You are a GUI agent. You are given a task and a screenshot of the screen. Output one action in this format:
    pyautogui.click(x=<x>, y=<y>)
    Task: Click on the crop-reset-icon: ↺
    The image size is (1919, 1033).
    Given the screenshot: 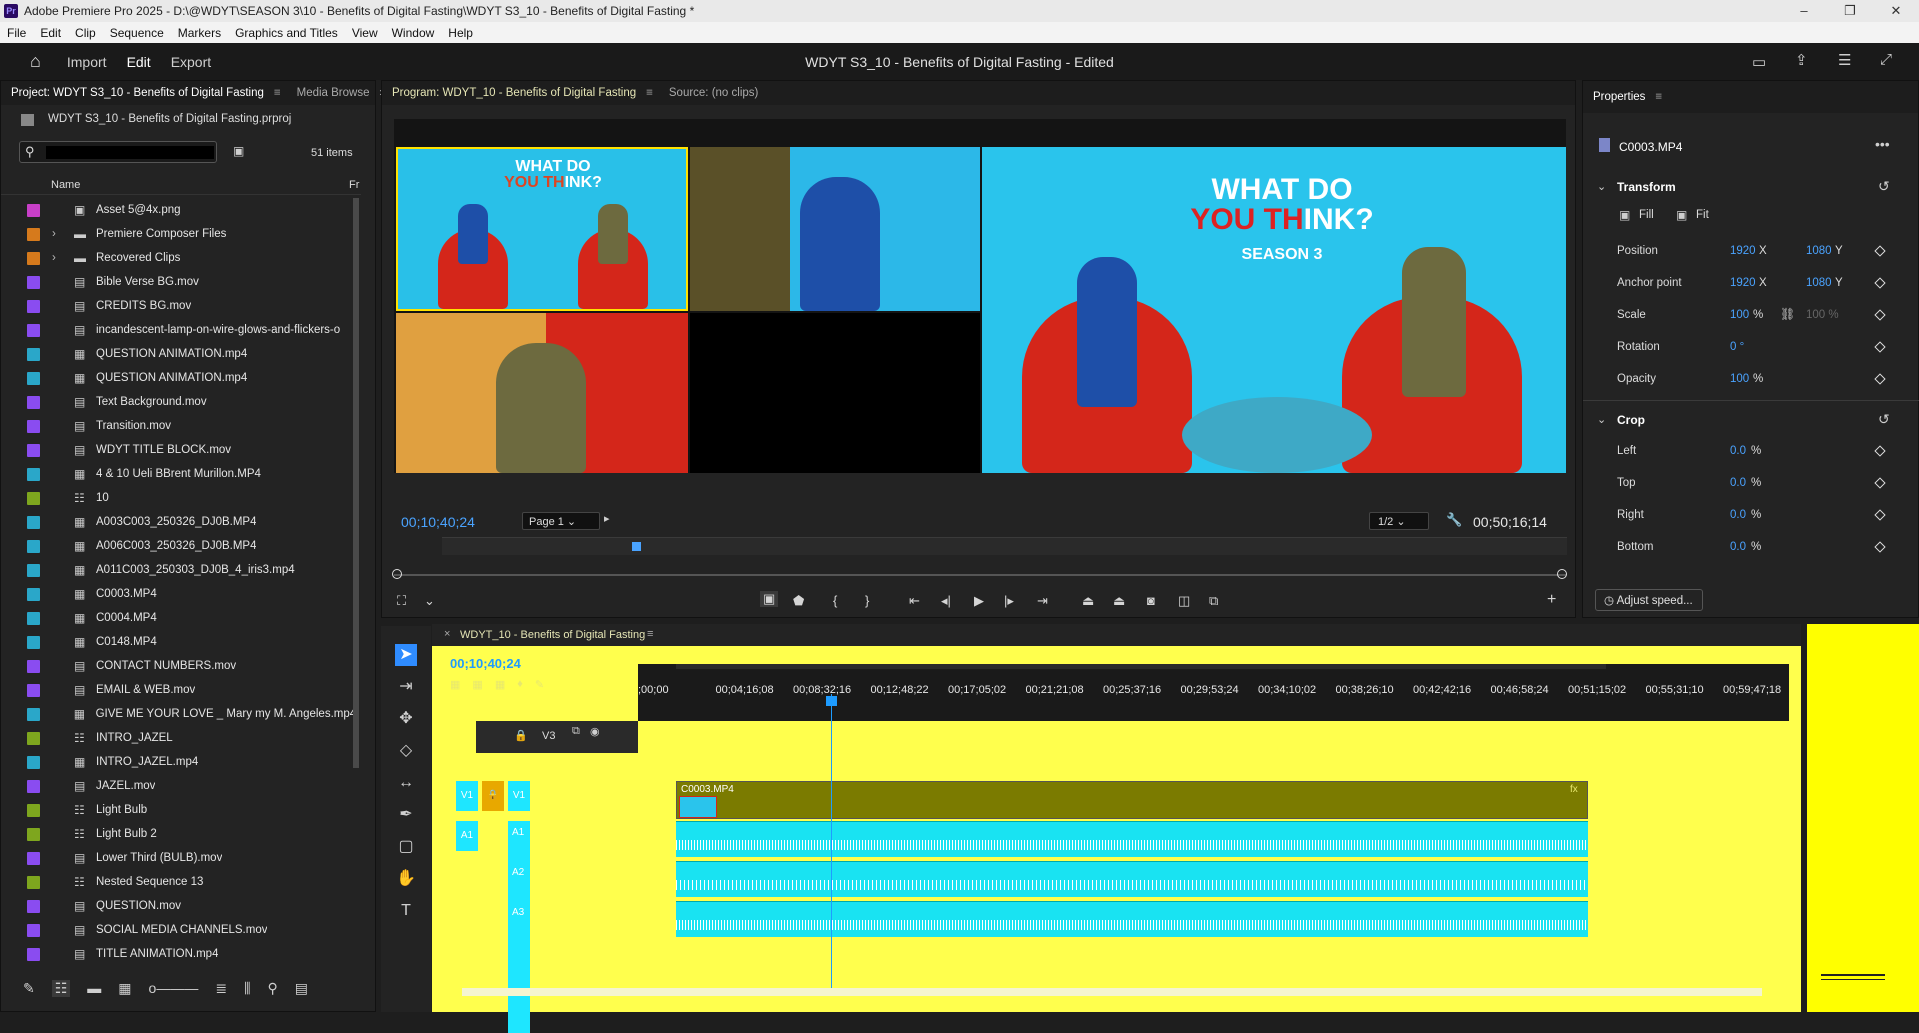 What is the action you would take?
    pyautogui.click(x=1884, y=419)
    